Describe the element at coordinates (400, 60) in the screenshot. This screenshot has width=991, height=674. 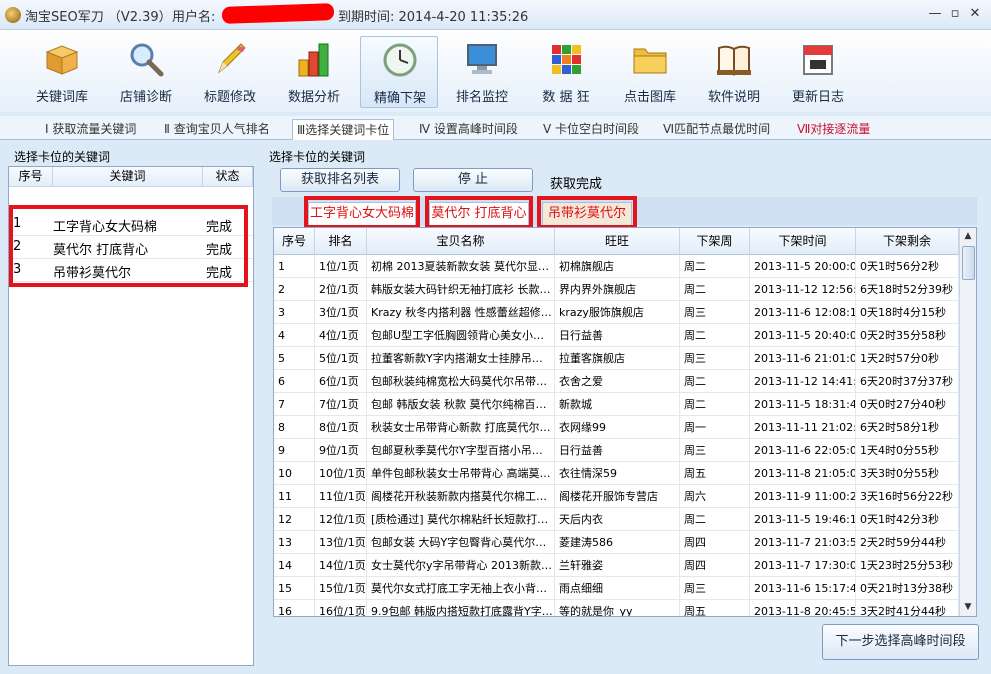
I see `clock-icon` at that location.